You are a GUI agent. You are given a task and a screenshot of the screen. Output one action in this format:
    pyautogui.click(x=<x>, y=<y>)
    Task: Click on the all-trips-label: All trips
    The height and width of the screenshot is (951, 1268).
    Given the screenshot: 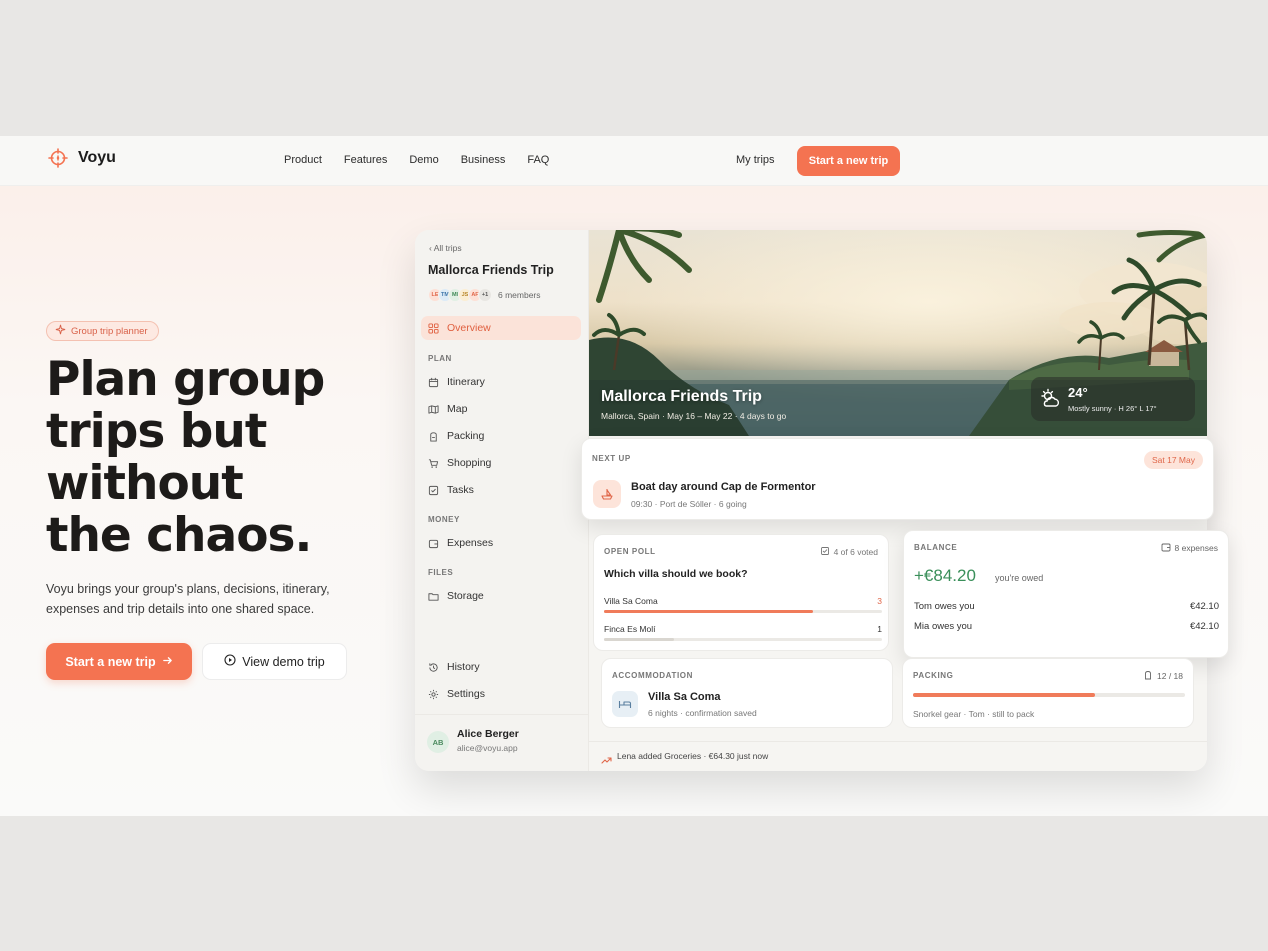 What is the action you would take?
    pyautogui.click(x=447, y=248)
    